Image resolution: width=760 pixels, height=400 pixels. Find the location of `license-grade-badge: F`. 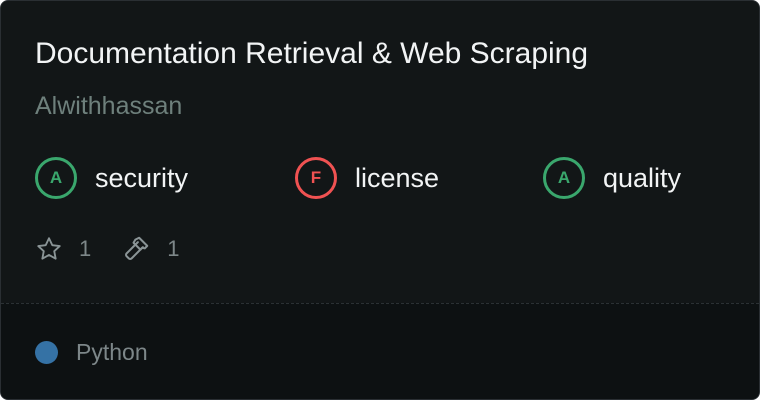

license-grade-badge: F is located at coordinates (316, 178).